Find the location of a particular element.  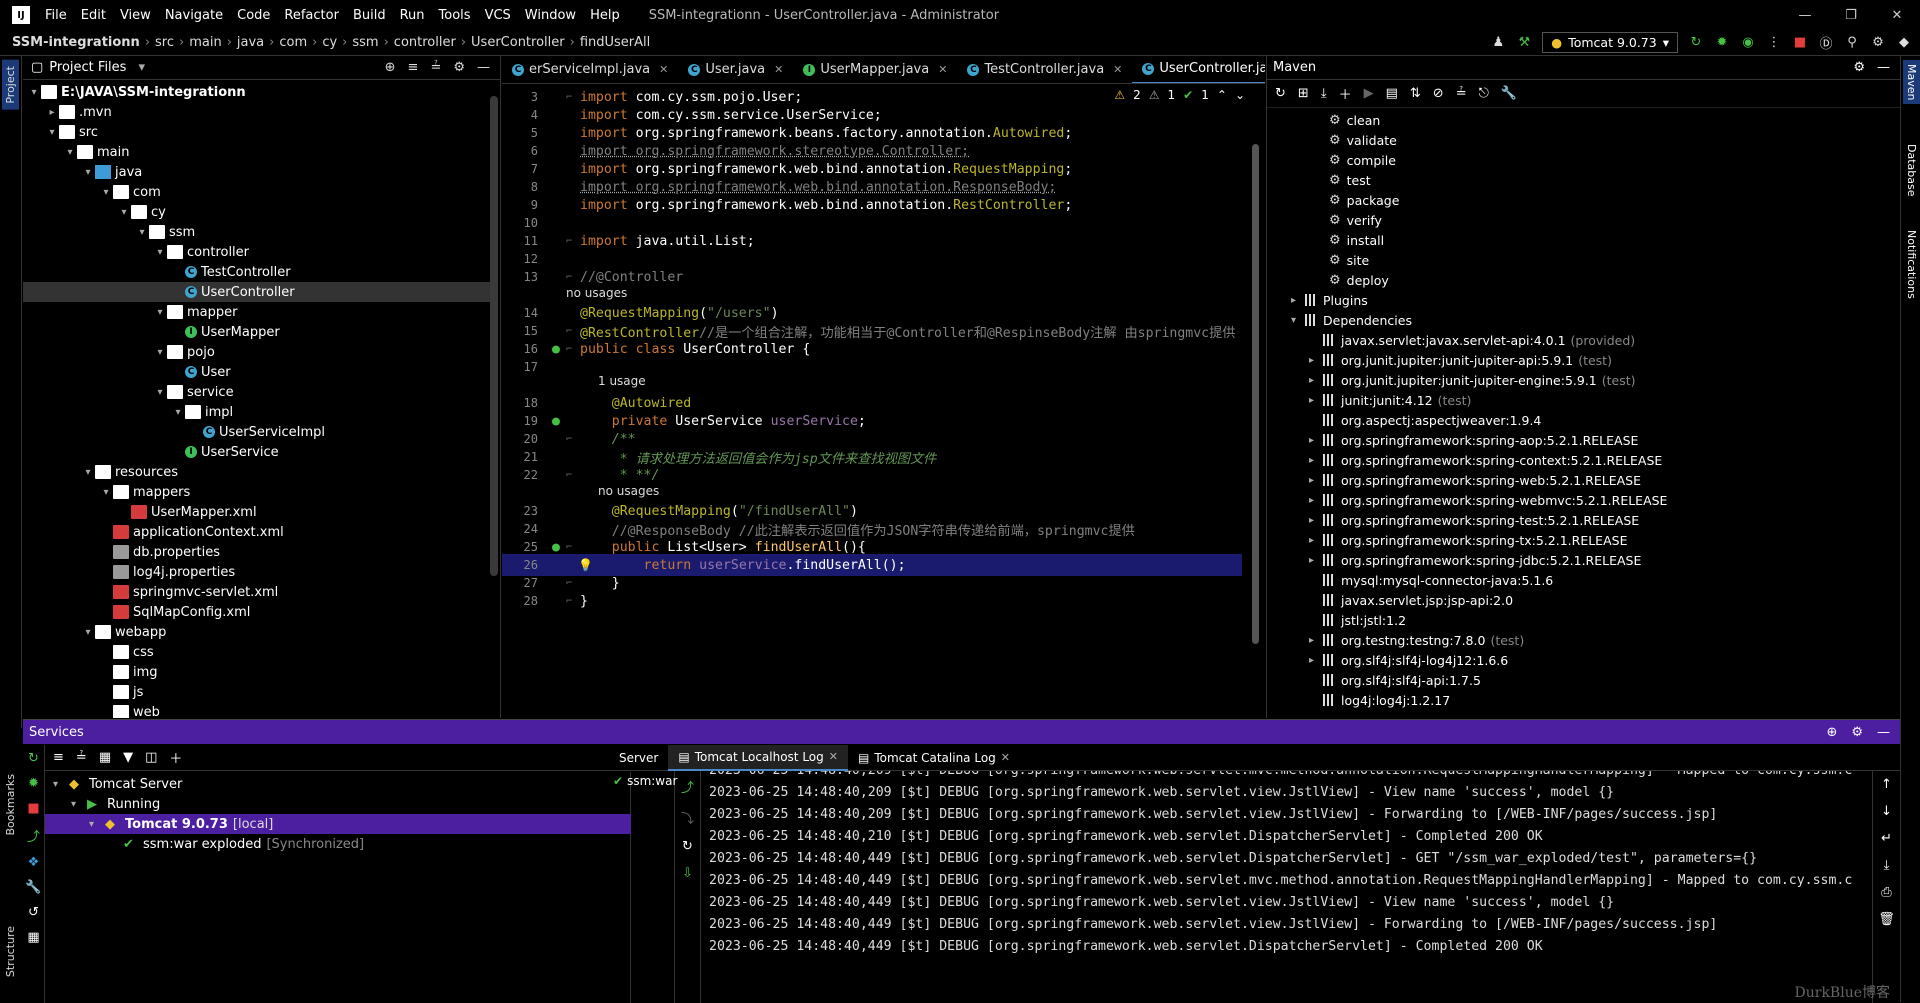

breadcrumb-item: src is located at coordinates (164, 42).